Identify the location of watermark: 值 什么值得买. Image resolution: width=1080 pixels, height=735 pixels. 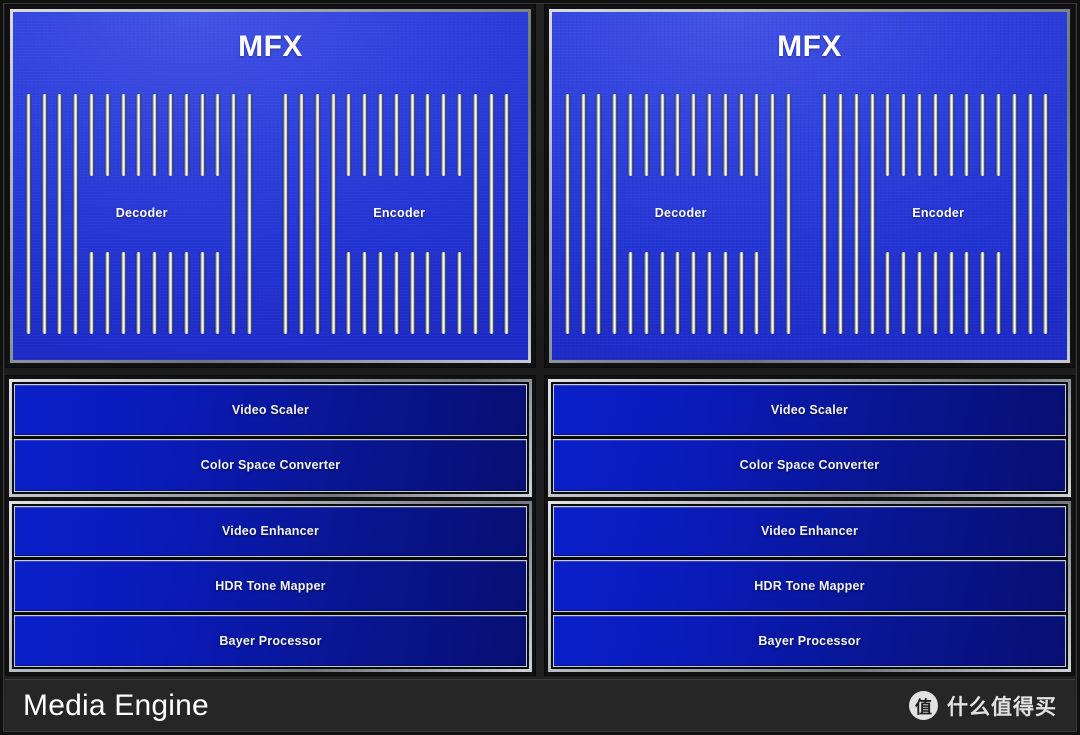
(983, 706).